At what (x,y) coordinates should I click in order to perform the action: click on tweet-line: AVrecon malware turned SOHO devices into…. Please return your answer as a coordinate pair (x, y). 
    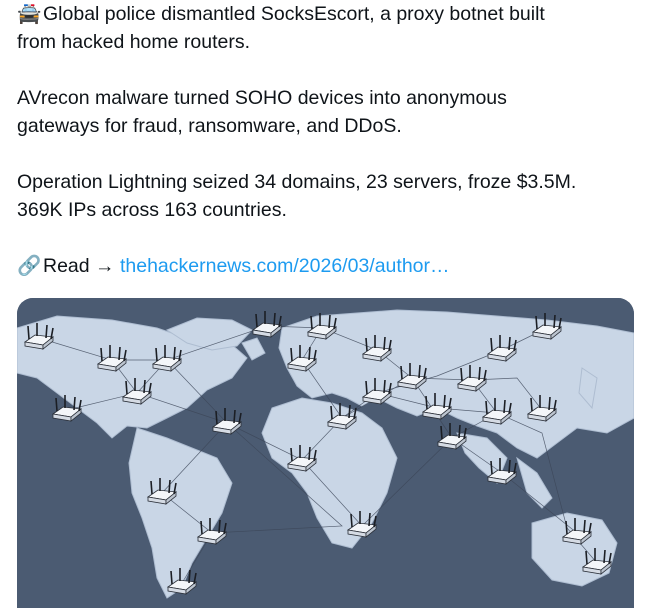
    Looking at the image, I should click on (262, 98).